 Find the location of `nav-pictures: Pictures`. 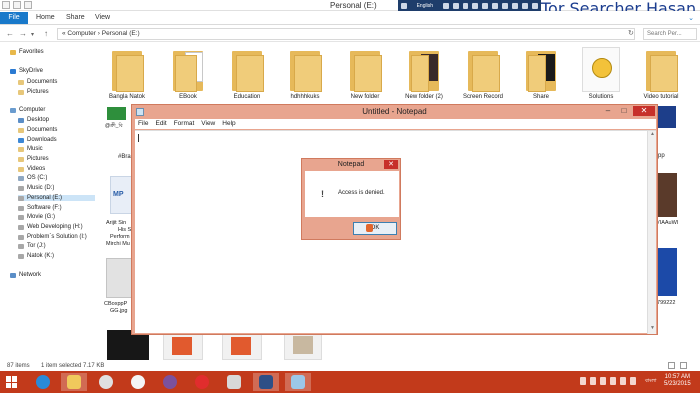

nav-pictures: Pictures is located at coordinates (33, 159).